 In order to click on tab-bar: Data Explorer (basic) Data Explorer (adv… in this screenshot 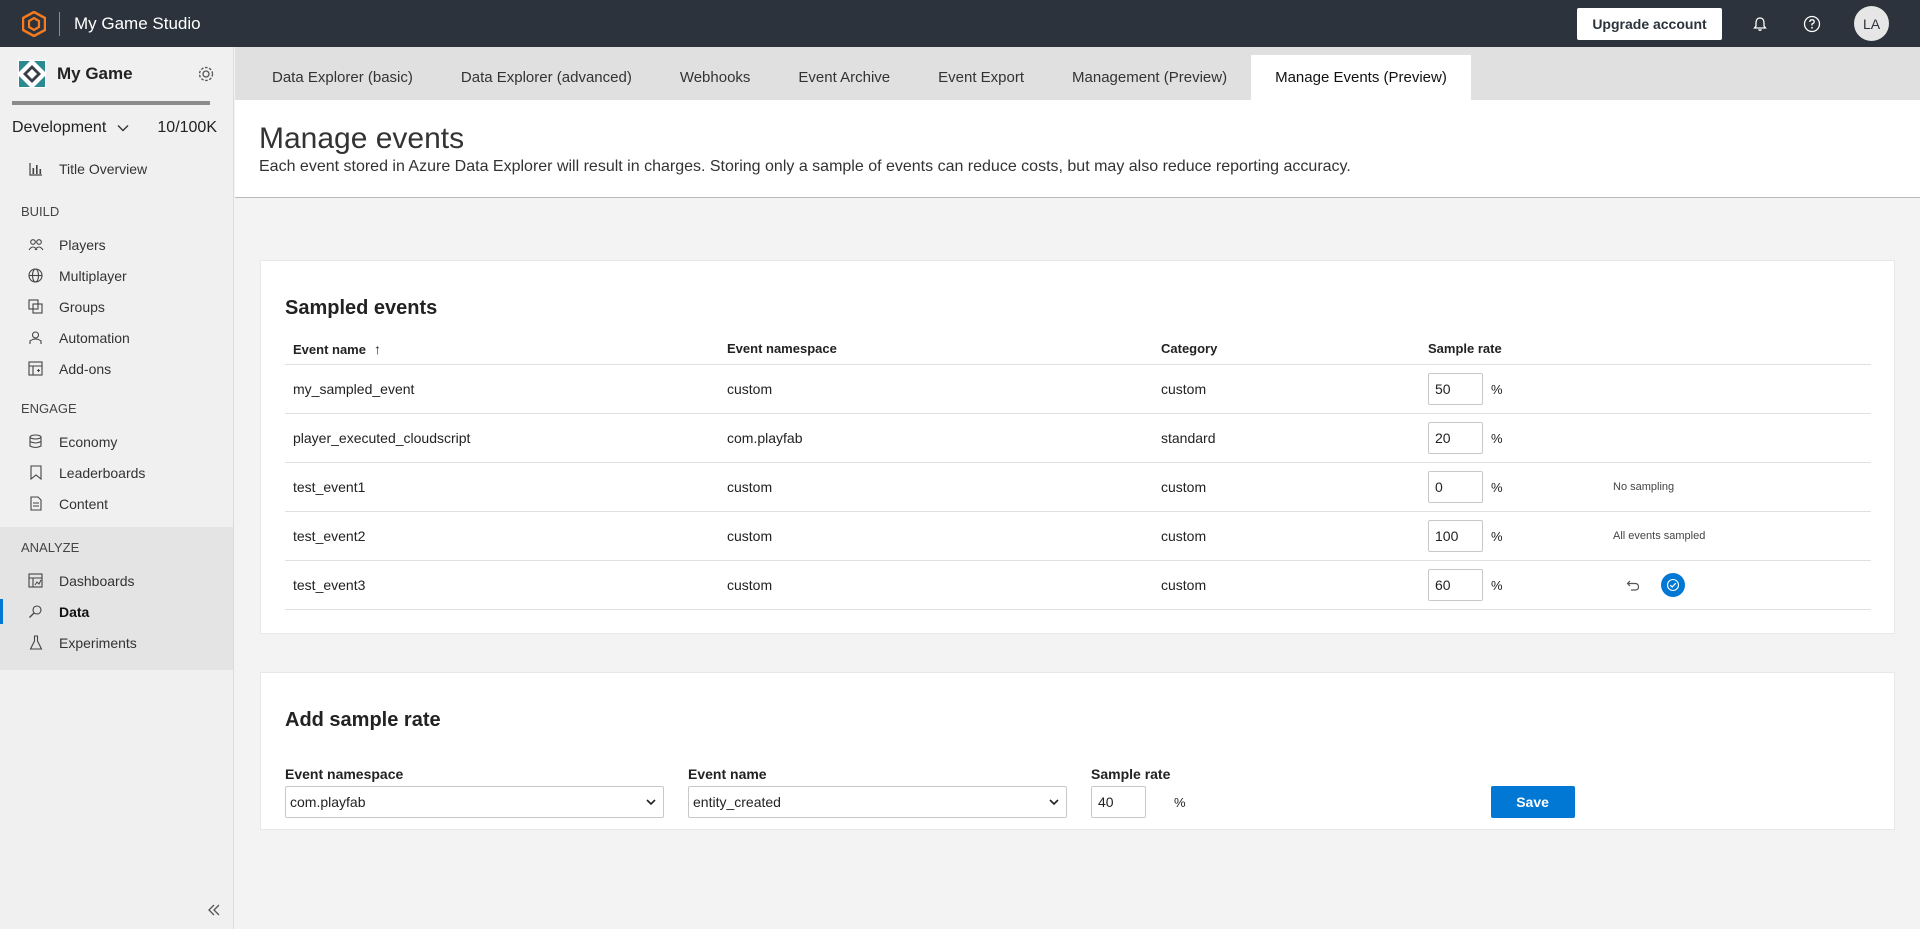, I will do `click(1077, 73)`.